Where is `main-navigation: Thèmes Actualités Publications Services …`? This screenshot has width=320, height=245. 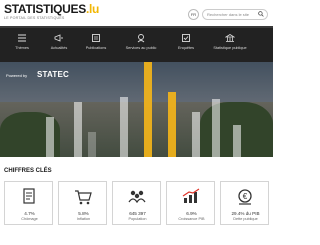
main-navigation: Thèmes Actualités Publications Services … is located at coordinates (136, 44).